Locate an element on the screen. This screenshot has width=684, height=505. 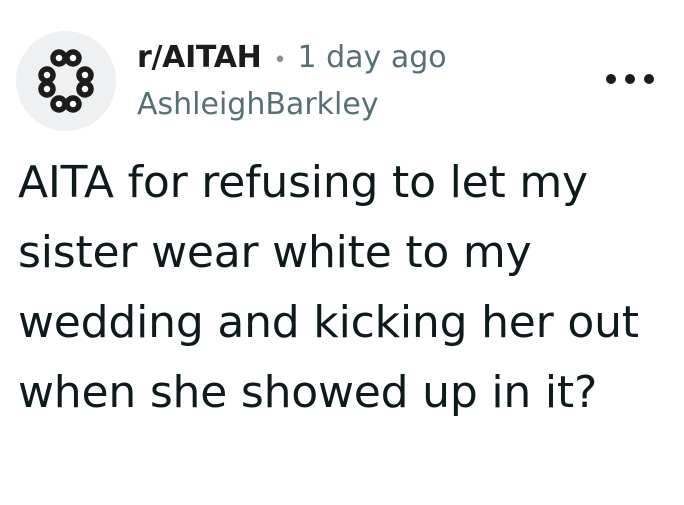
post-meta-line: r/AITAH • 1 day ago is located at coordinates (292, 59).